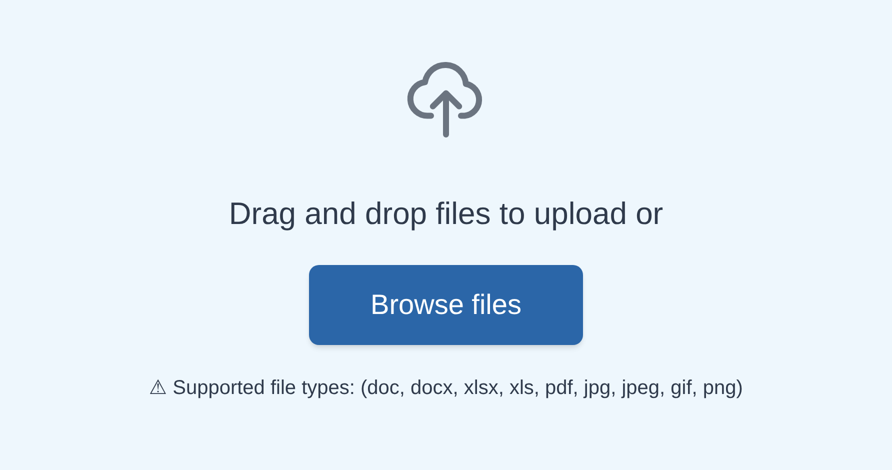 The height and width of the screenshot is (470, 892). Describe the element at coordinates (446, 388) in the screenshot. I see `supported-file-types-notice: ⚠ Supported file types: (doc, docx, xlsx, xls, pdf, jpg, jpeg, gif, png)` at that location.